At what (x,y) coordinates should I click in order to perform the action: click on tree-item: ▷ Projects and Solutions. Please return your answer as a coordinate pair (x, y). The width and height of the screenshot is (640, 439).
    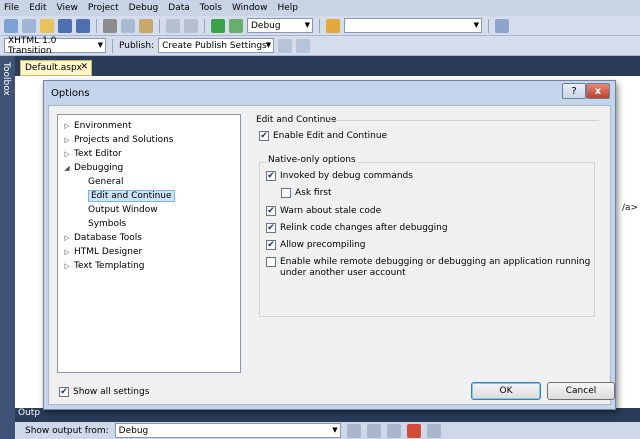
    Looking at the image, I should click on (149, 140).